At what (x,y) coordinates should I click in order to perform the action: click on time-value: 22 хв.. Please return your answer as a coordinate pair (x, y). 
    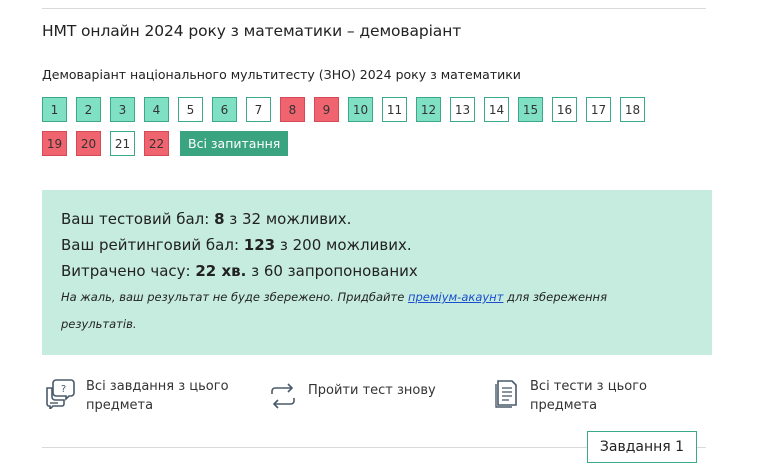
    Looking at the image, I should click on (221, 271).